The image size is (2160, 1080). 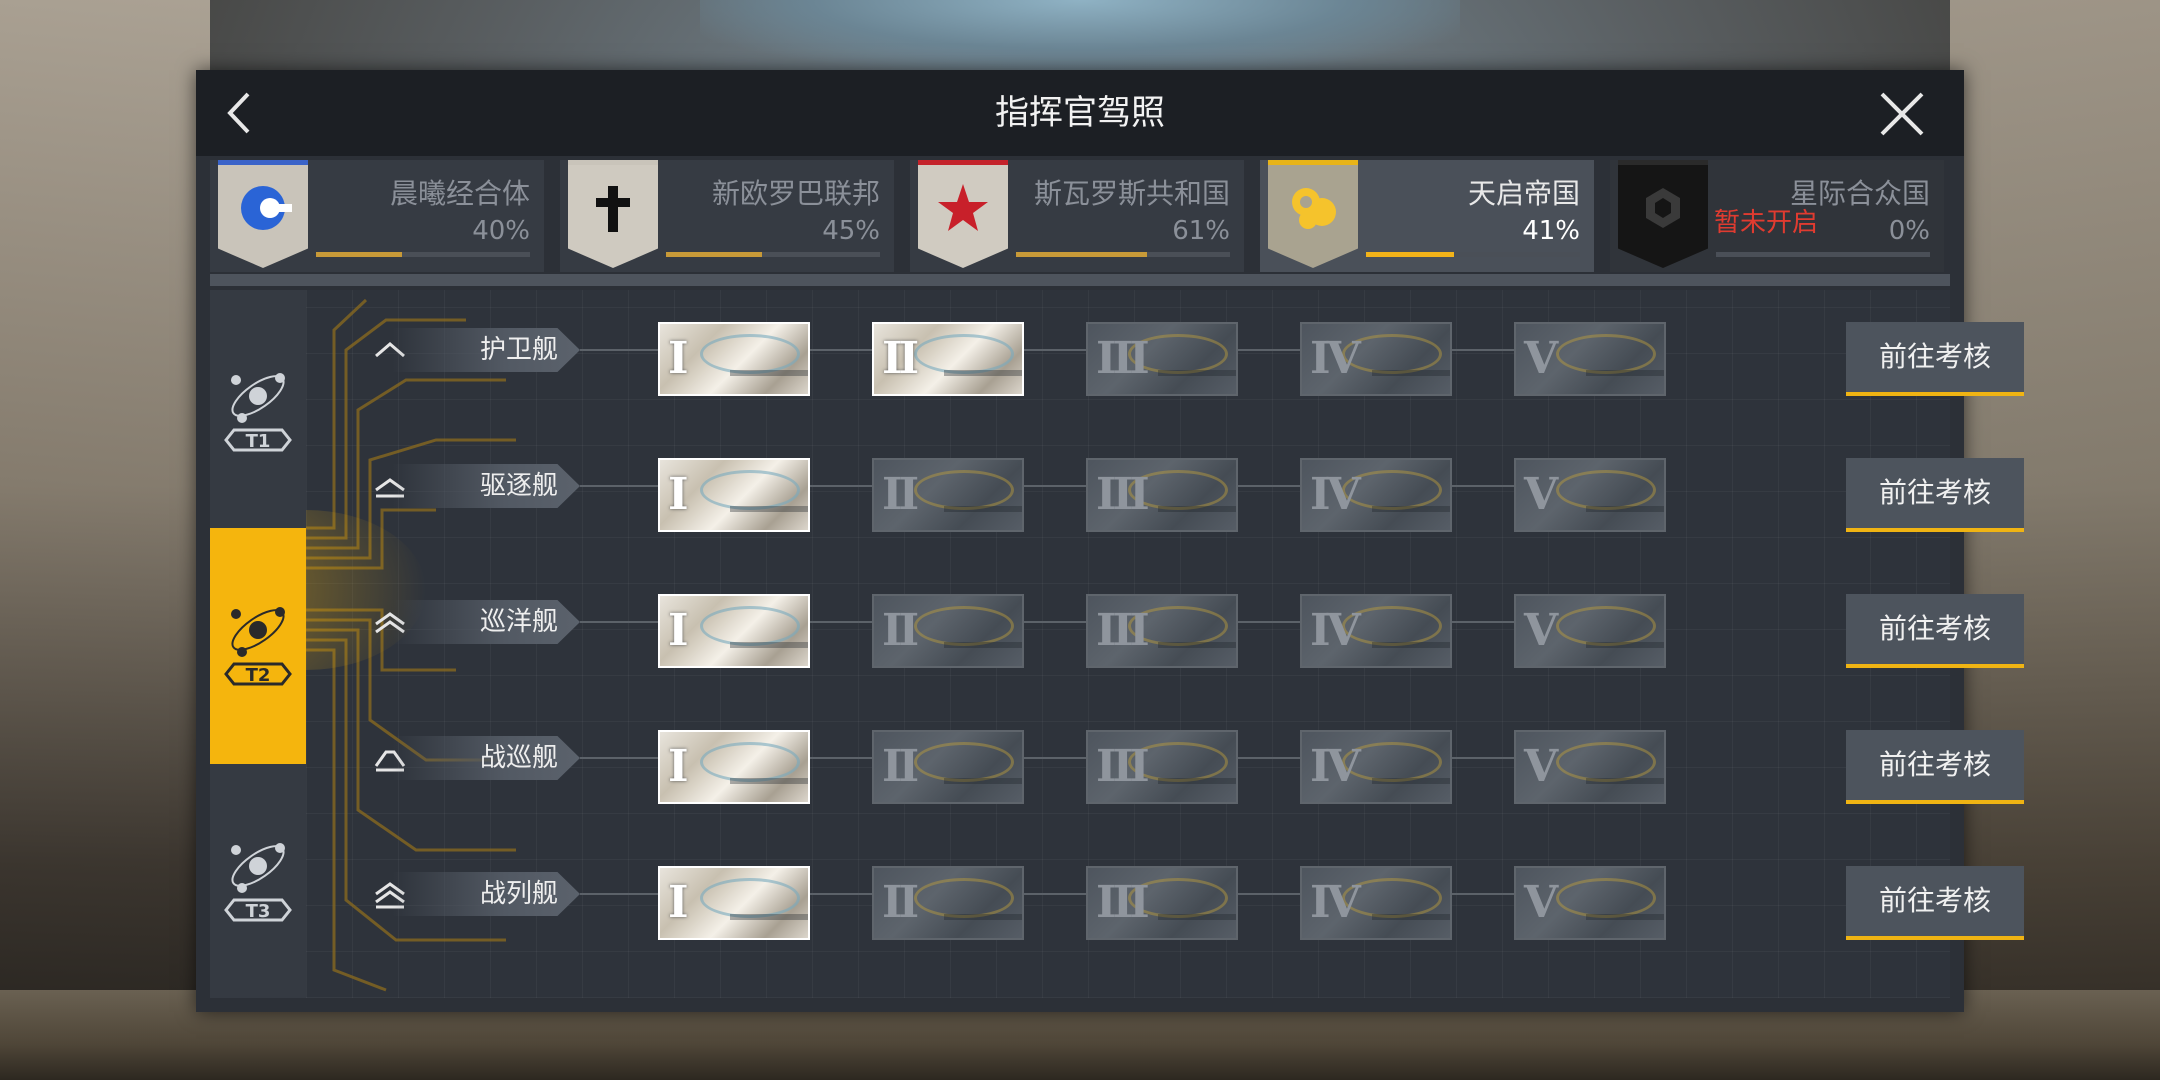 I want to click on tier-tab-t3: T3, so click(x=258, y=895).